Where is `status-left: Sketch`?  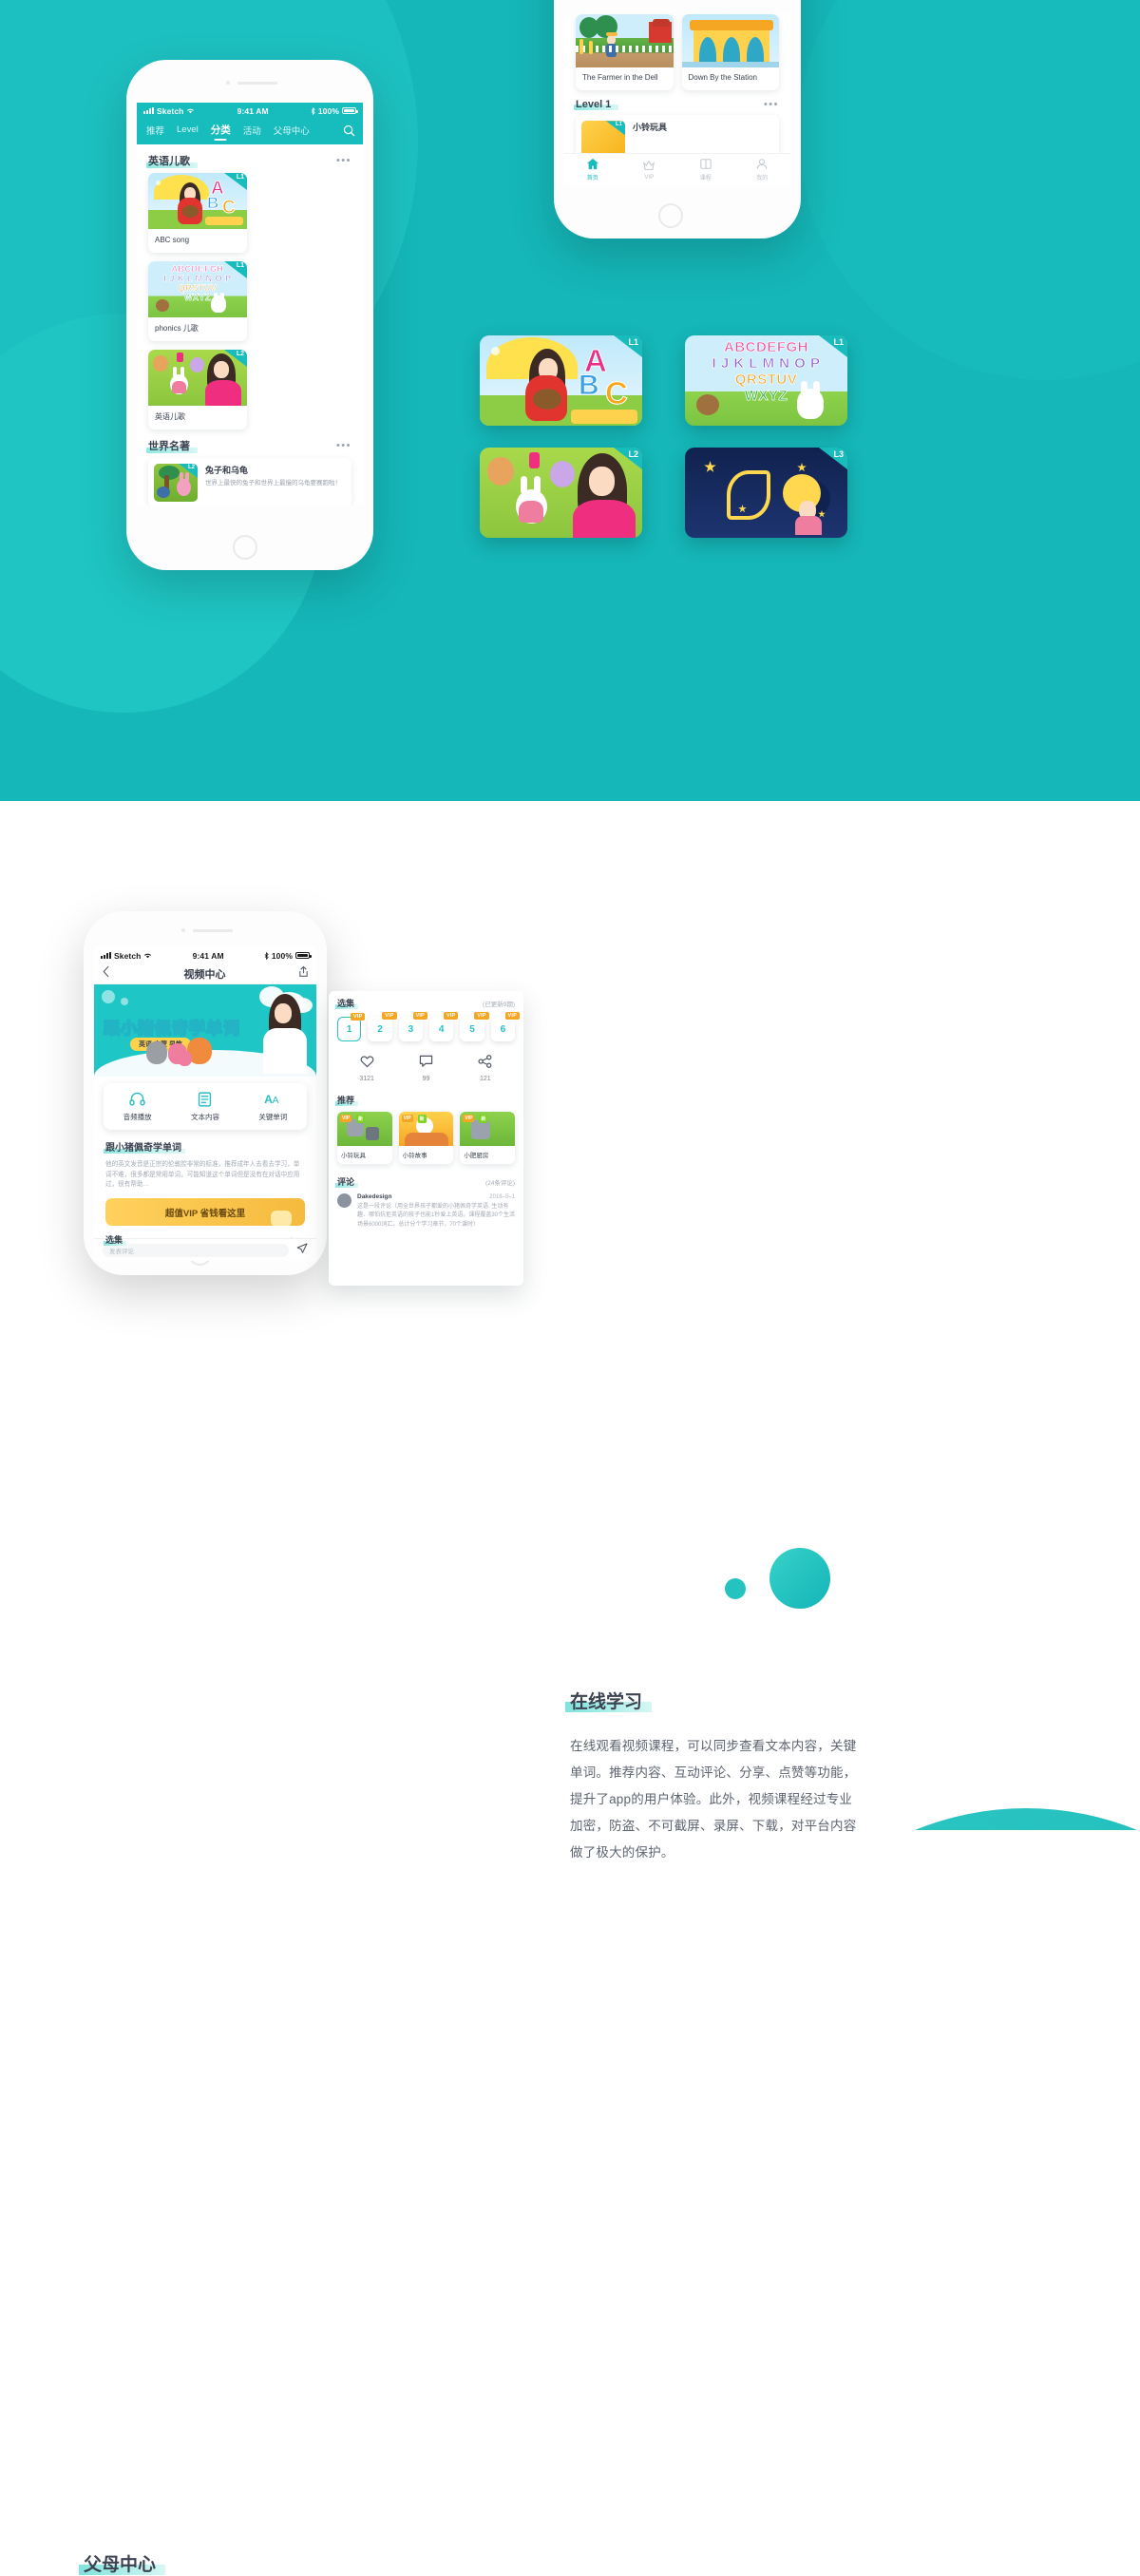 status-left: Sketch is located at coordinates (169, 111).